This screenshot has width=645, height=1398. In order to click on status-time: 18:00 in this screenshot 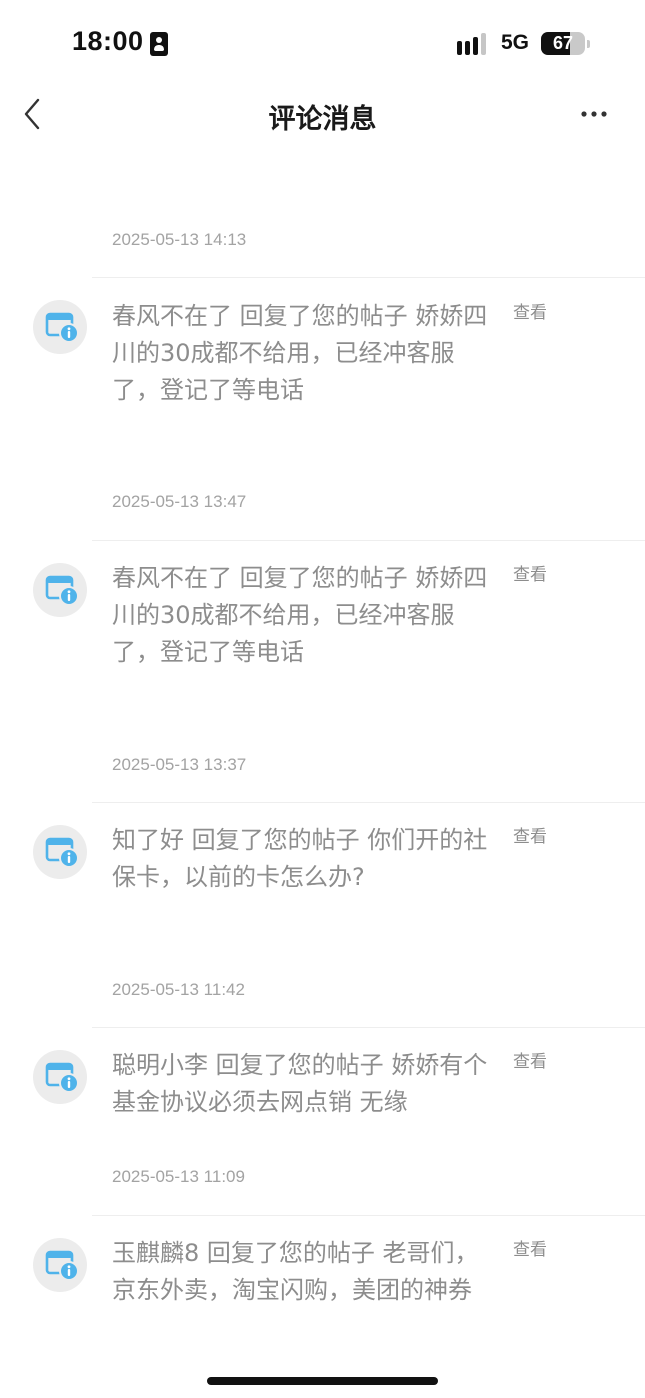, I will do `click(108, 41)`.